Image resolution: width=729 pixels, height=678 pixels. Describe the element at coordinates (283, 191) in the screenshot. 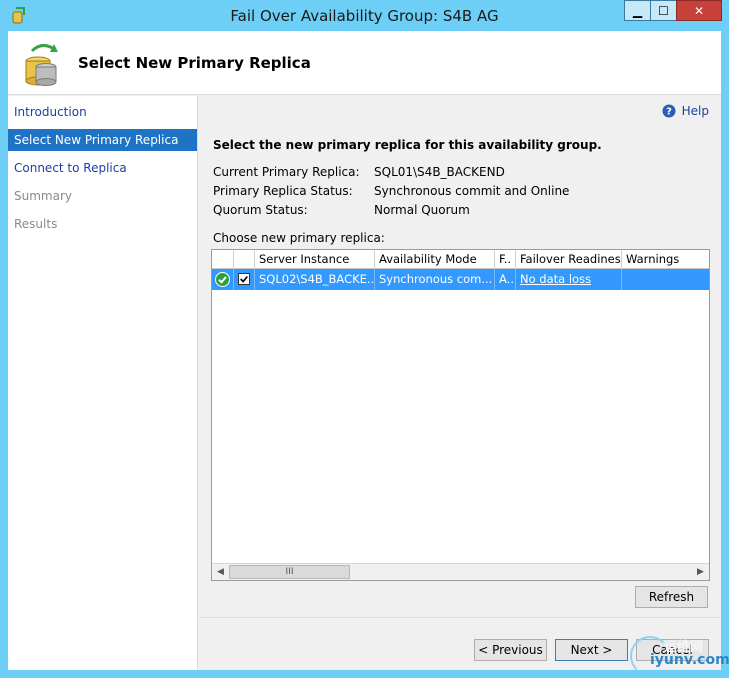

I see `info-label-replica-status: Primary Replica Status:` at that location.